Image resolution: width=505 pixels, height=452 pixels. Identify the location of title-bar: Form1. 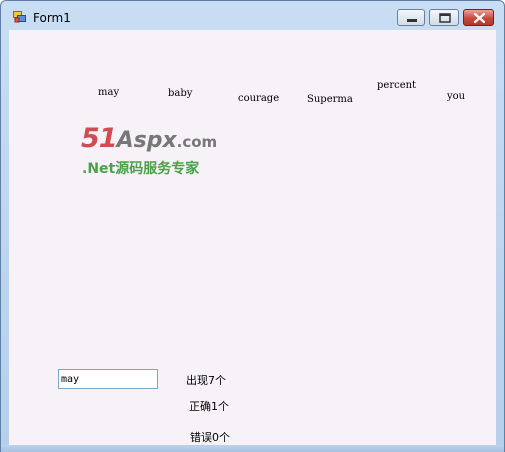
(252, 15).